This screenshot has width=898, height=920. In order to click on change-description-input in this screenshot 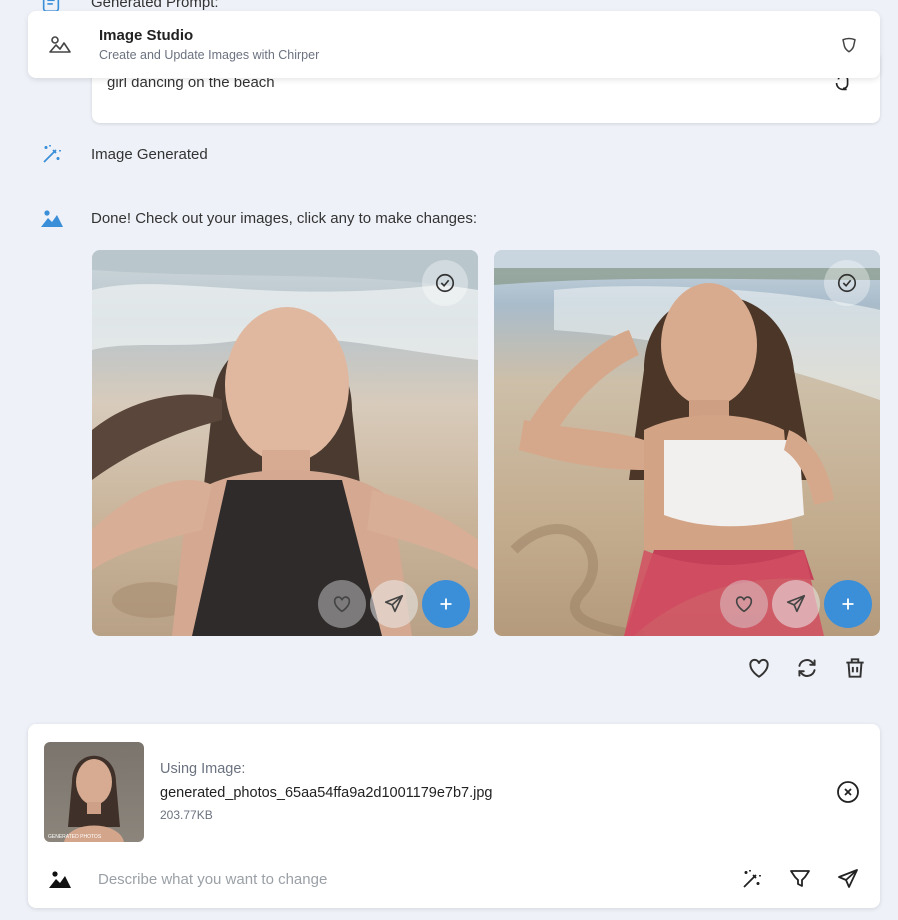, I will do `click(408, 879)`.